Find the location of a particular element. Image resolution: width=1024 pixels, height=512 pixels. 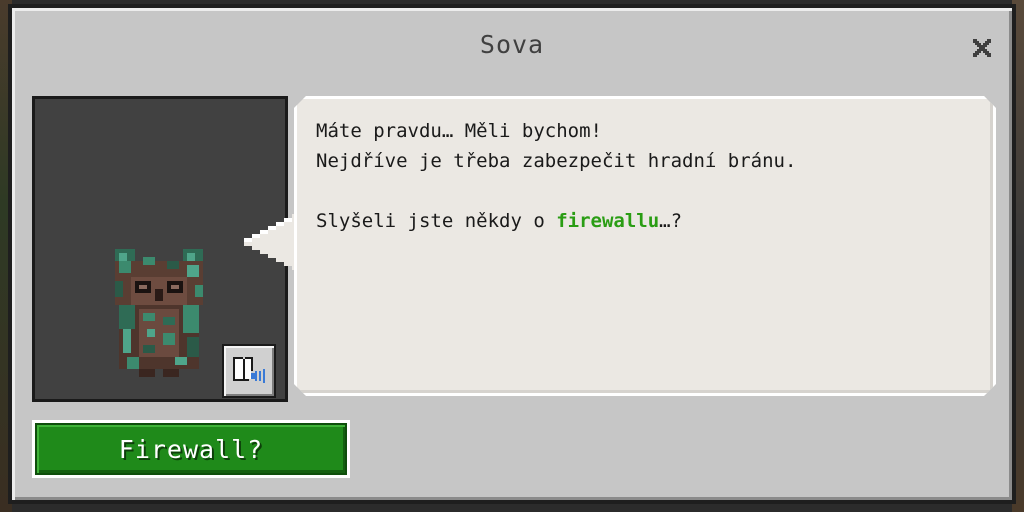

firewall-response-label: Firewall? is located at coordinates (191, 449).